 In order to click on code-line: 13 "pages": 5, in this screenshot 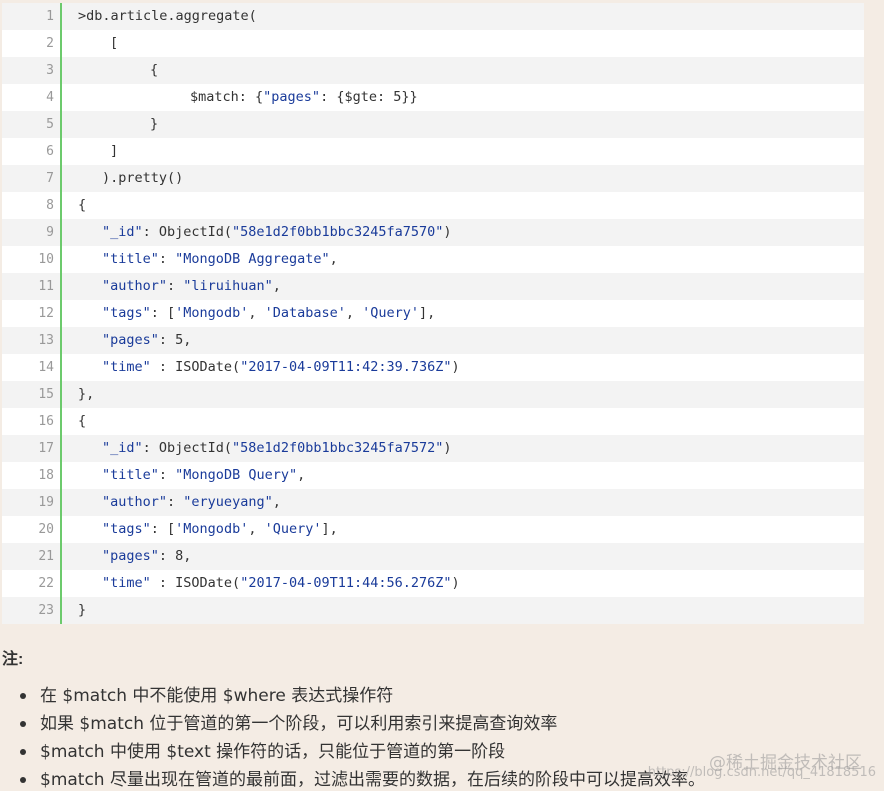, I will do `click(433, 340)`.